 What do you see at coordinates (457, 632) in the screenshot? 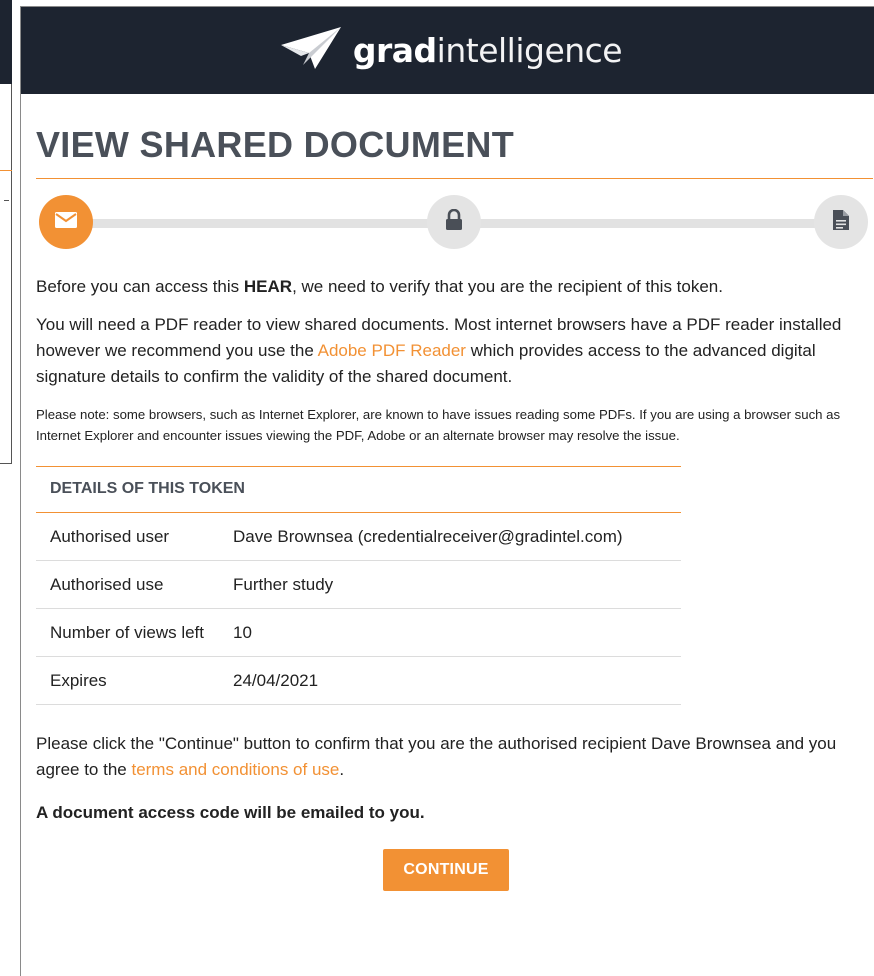
I see `detail-value: 10` at bounding box center [457, 632].